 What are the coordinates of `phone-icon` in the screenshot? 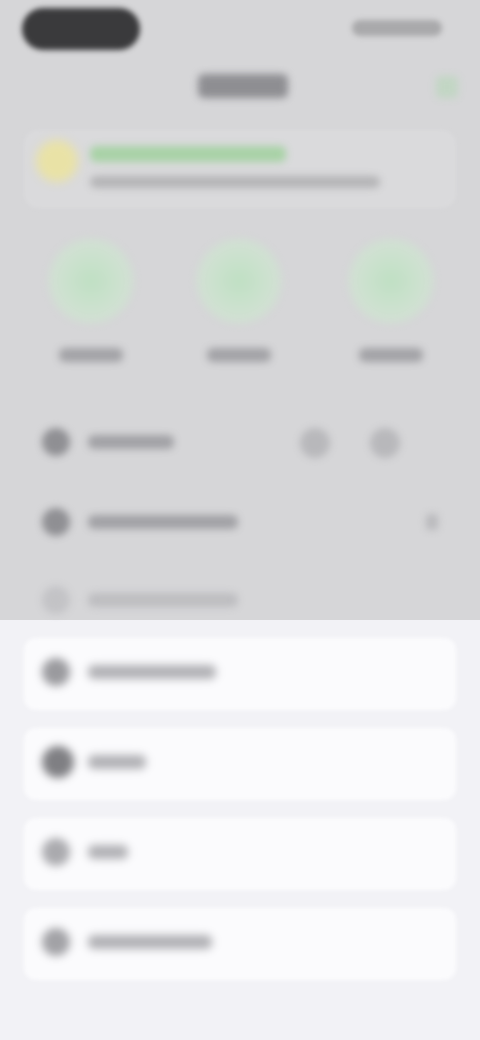 It's located at (91, 281).